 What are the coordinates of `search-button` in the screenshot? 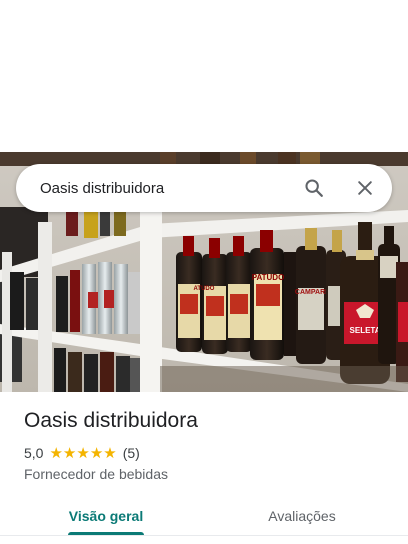 It's located at (314, 188).